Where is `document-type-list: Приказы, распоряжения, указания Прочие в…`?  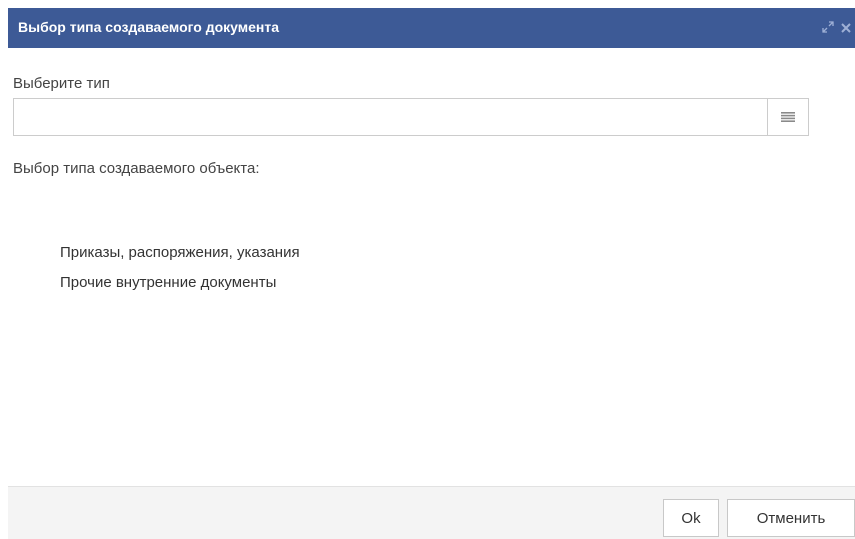
document-type-list: Приказы, распоряжения, указания Прочие в… is located at coordinates (180, 268).